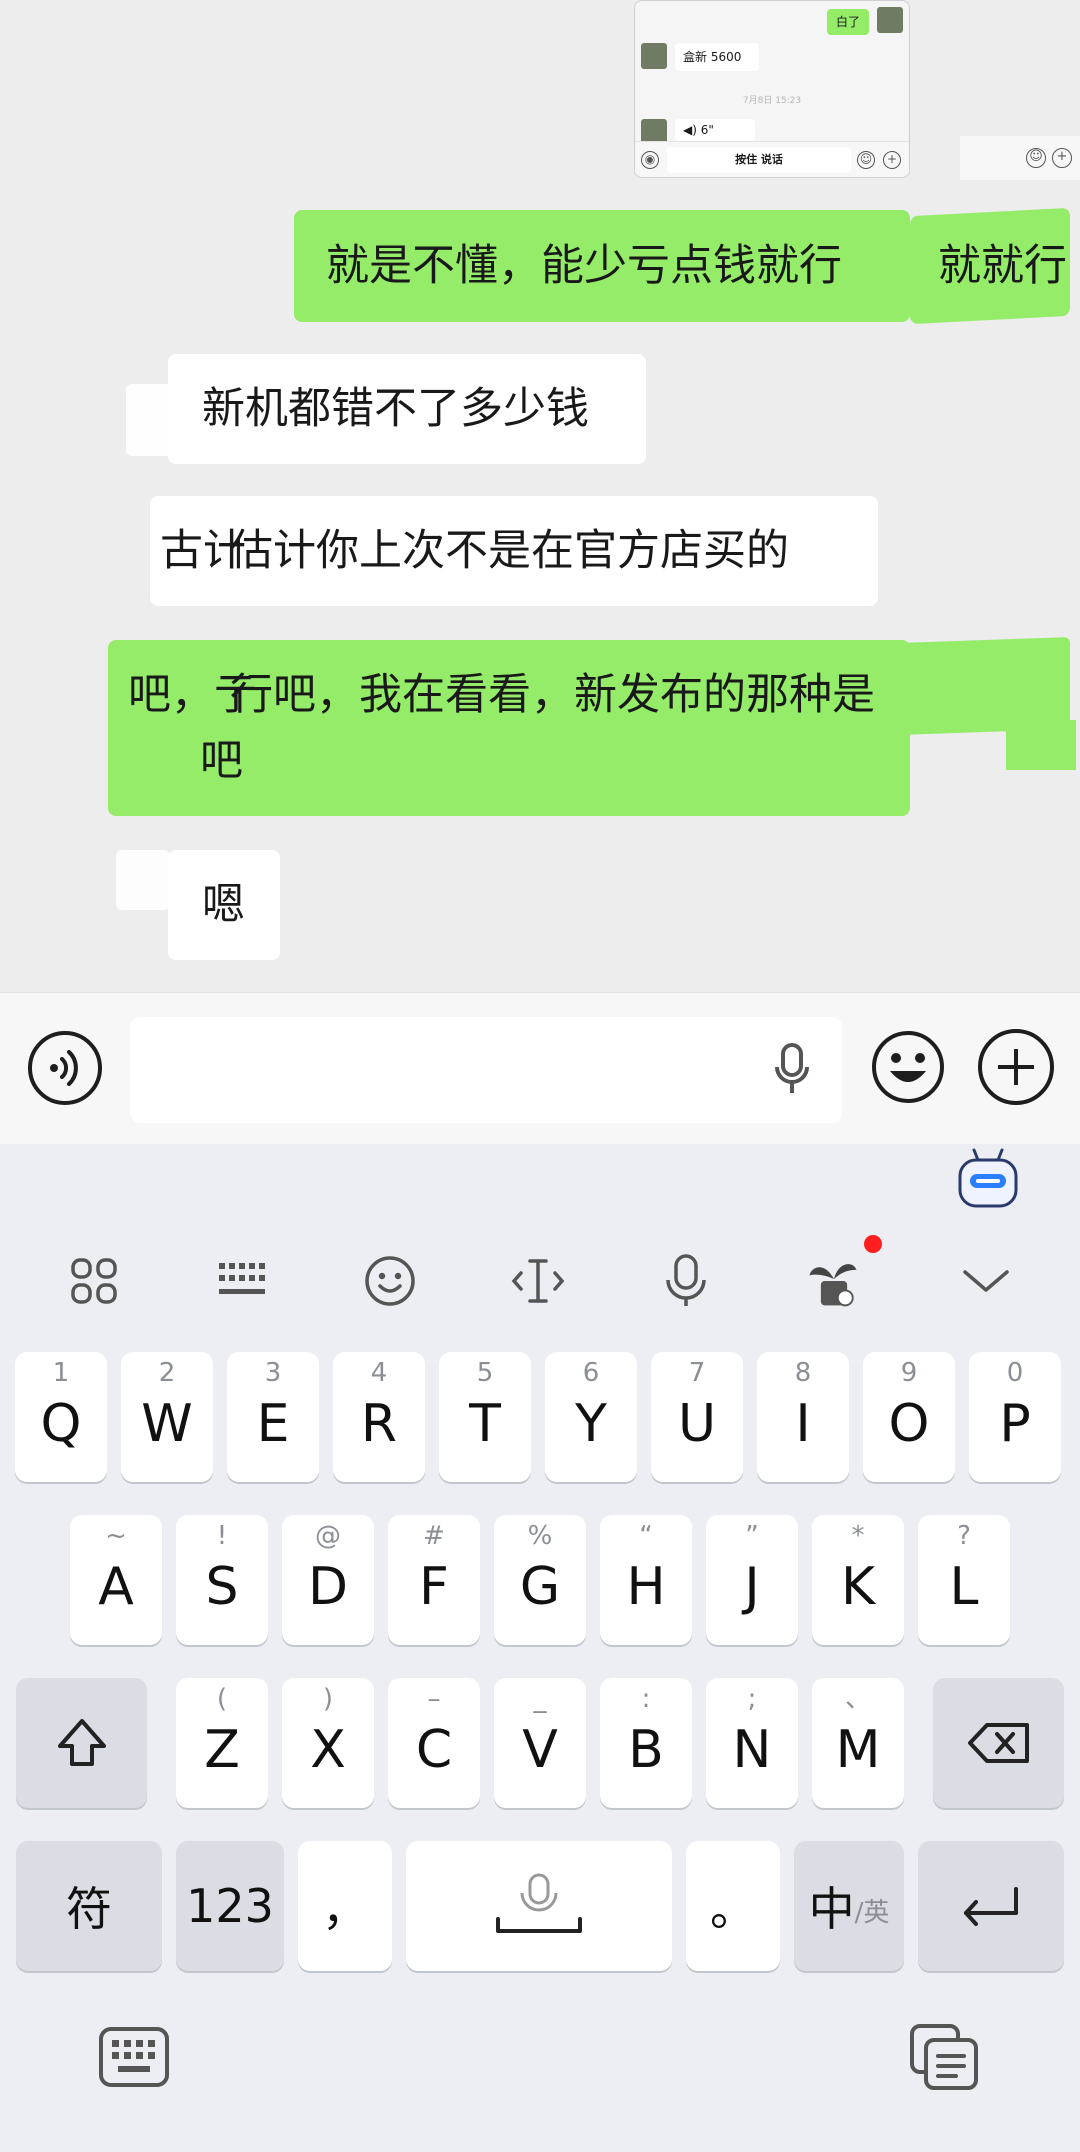 This screenshot has width=1080, height=2152. Describe the element at coordinates (485, 1373) in the screenshot. I see `key-secondary-label: 5` at that location.